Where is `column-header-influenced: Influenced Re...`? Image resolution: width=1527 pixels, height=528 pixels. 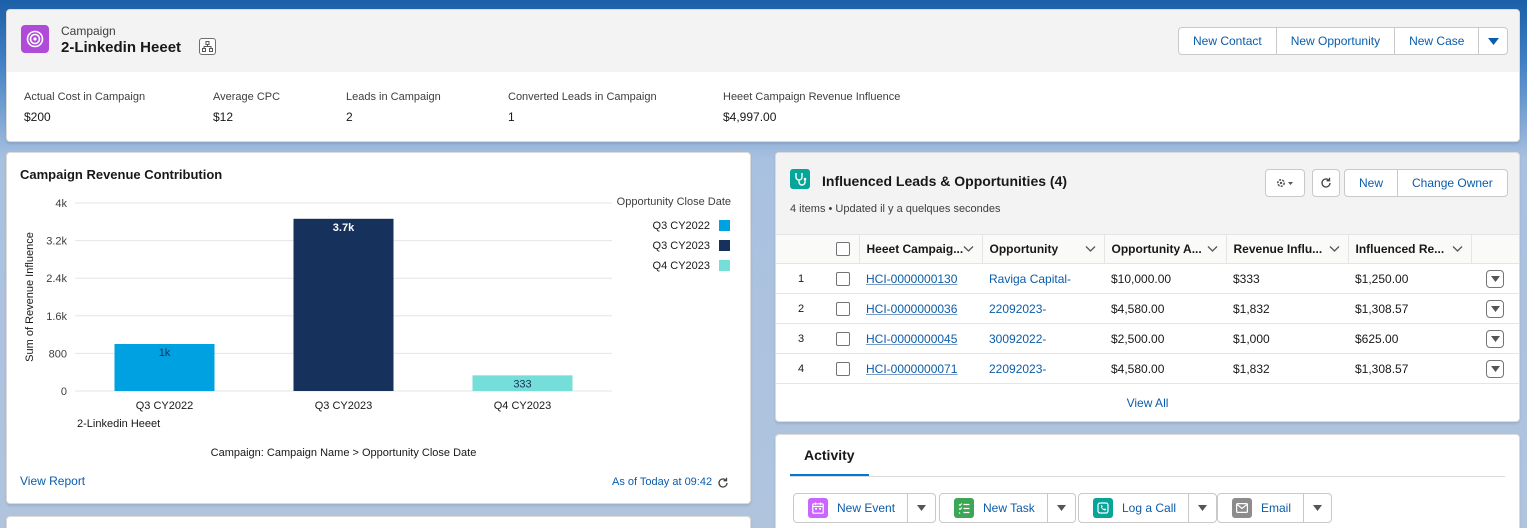 column-header-influenced: Influenced Re... is located at coordinates (1409, 249).